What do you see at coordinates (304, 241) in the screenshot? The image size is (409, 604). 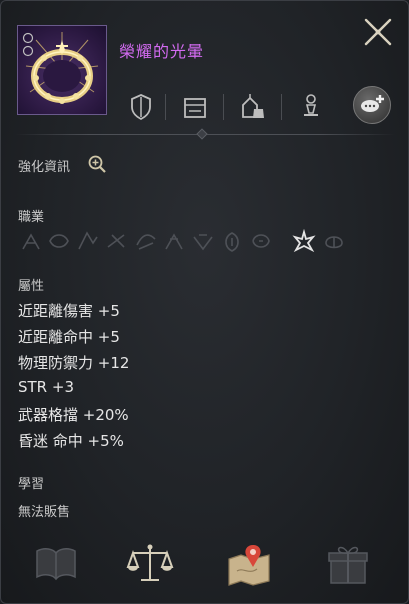 I see `class-10-active-icon` at bounding box center [304, 241].